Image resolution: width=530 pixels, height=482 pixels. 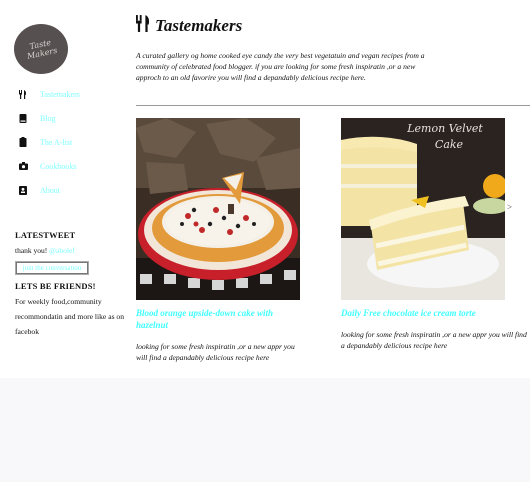 What do you see at coordinates (333, 105) in the screenshot?
I see `divider` at bounding box center [333, 105].